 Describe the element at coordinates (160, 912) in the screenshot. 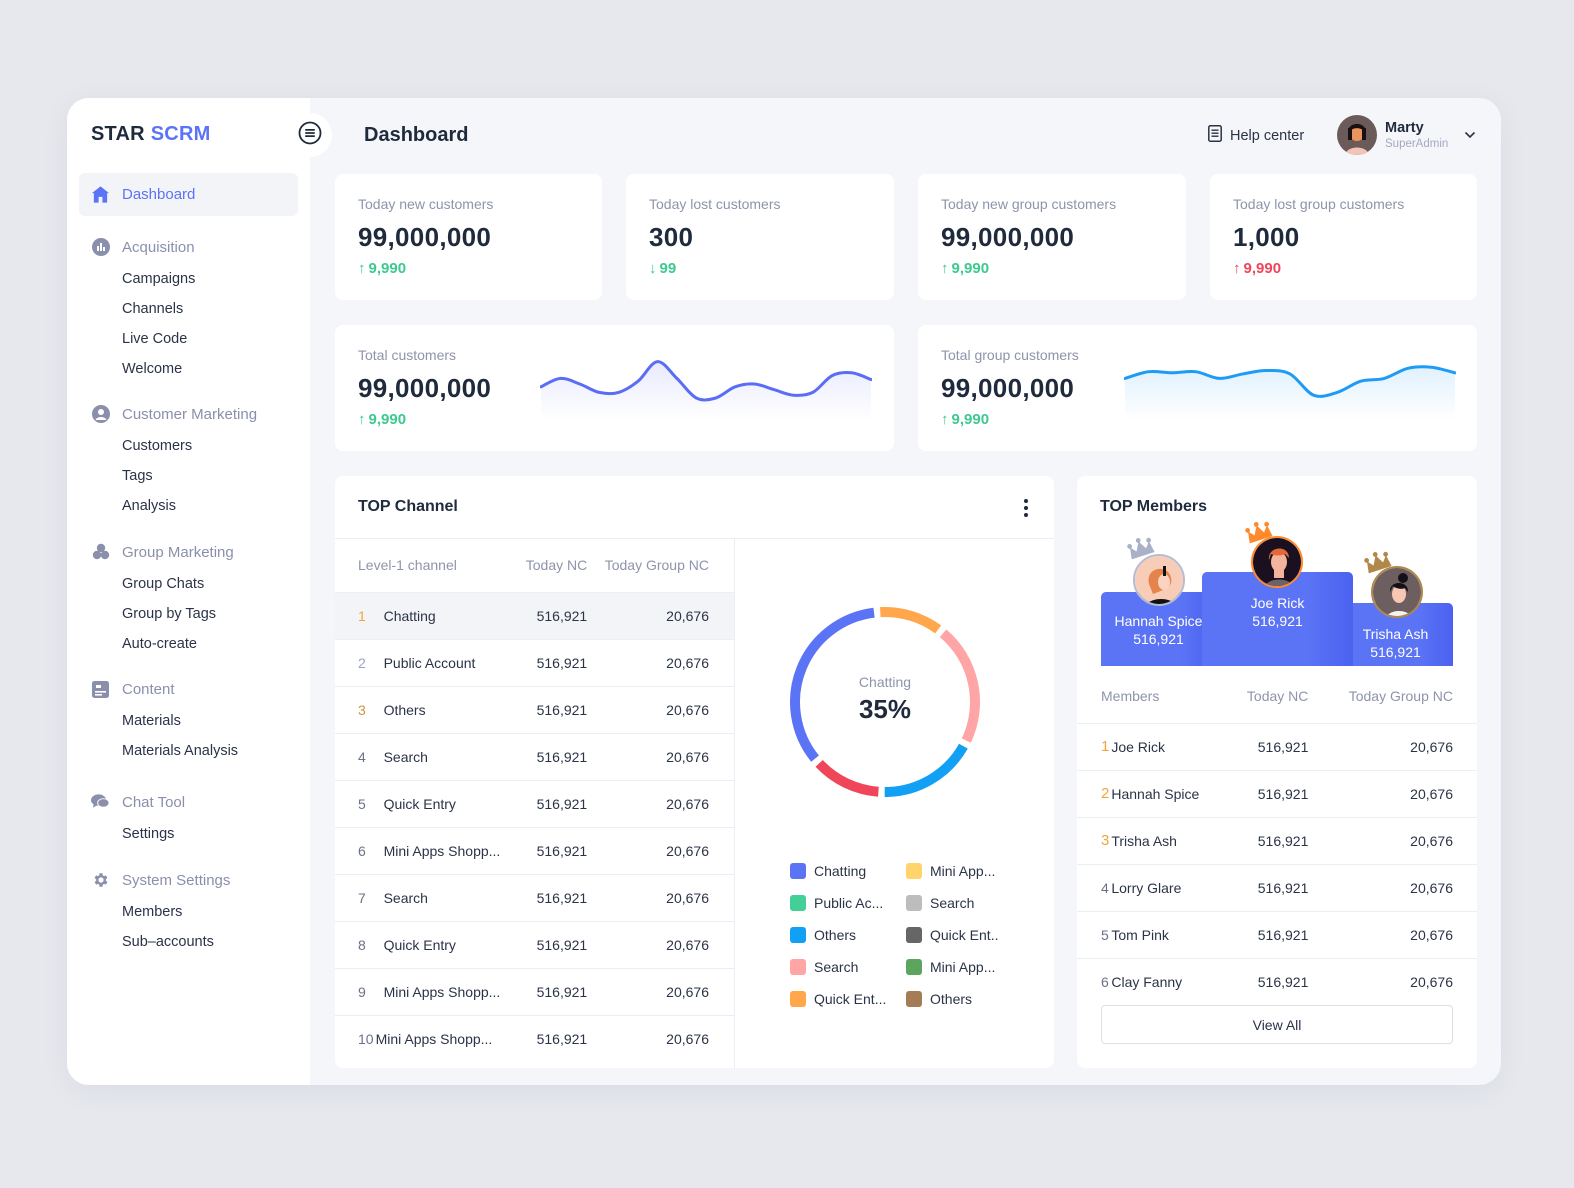

I see `sidebar-item-members: Members` at that location.